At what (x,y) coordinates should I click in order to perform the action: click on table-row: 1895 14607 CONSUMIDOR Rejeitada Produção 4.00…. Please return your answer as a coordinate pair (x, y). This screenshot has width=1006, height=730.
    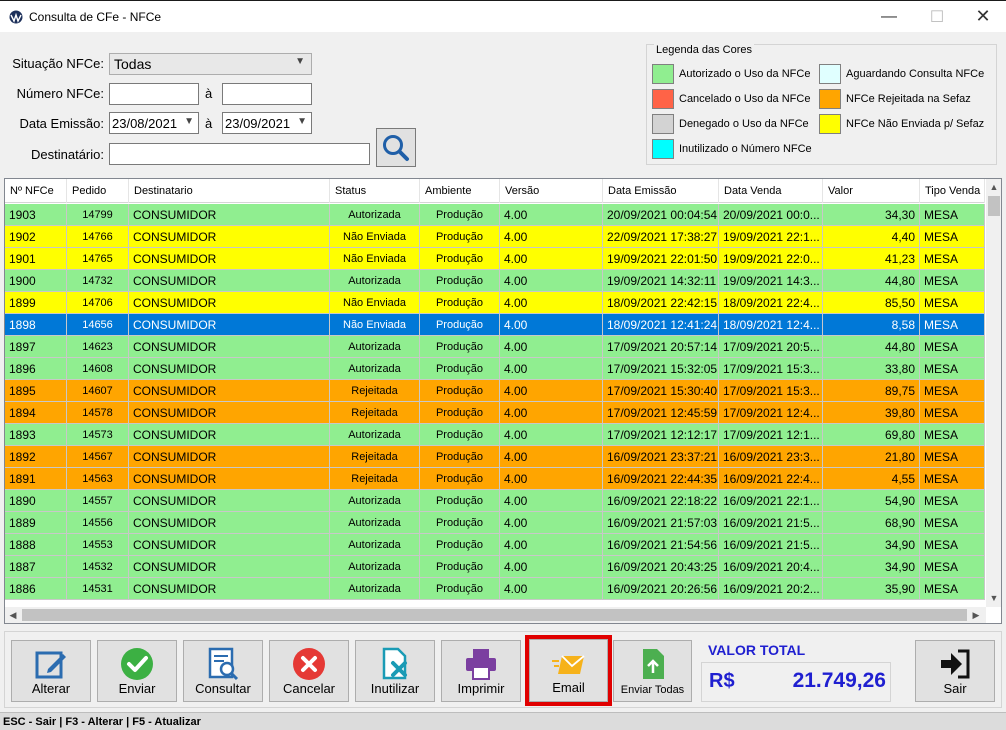
    Looking at the image, I should click on (495, 391).